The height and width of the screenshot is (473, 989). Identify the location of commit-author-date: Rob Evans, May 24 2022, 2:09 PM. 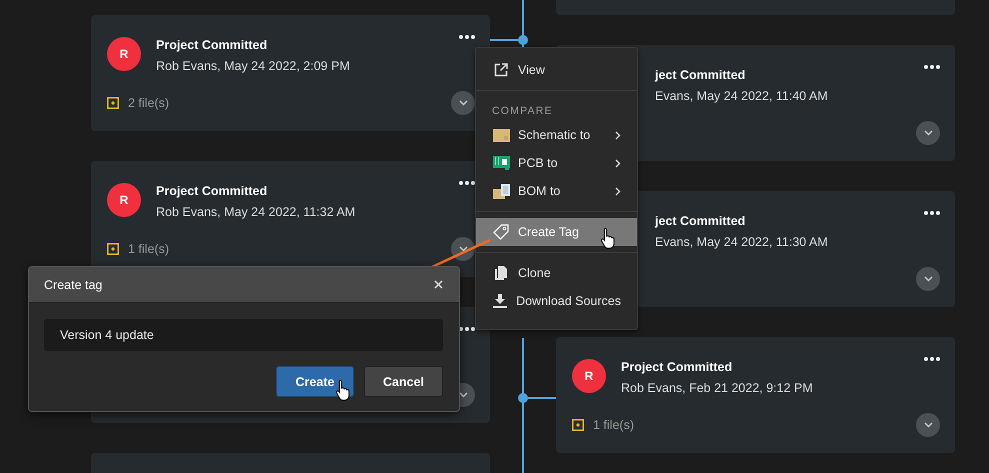
(253, 66).